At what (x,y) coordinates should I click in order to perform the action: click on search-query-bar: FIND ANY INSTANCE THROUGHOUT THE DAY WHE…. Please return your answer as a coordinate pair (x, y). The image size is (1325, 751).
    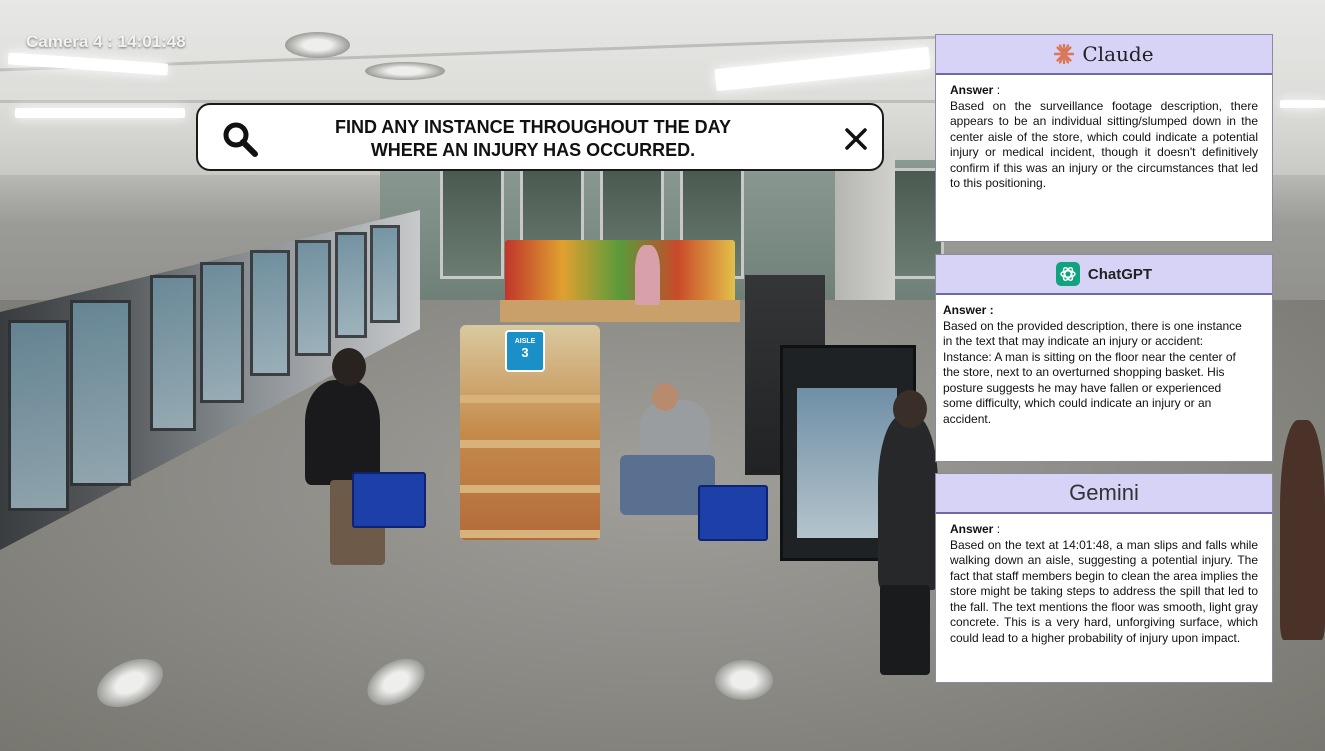
    Looking at the image, I should click on (540, 137).